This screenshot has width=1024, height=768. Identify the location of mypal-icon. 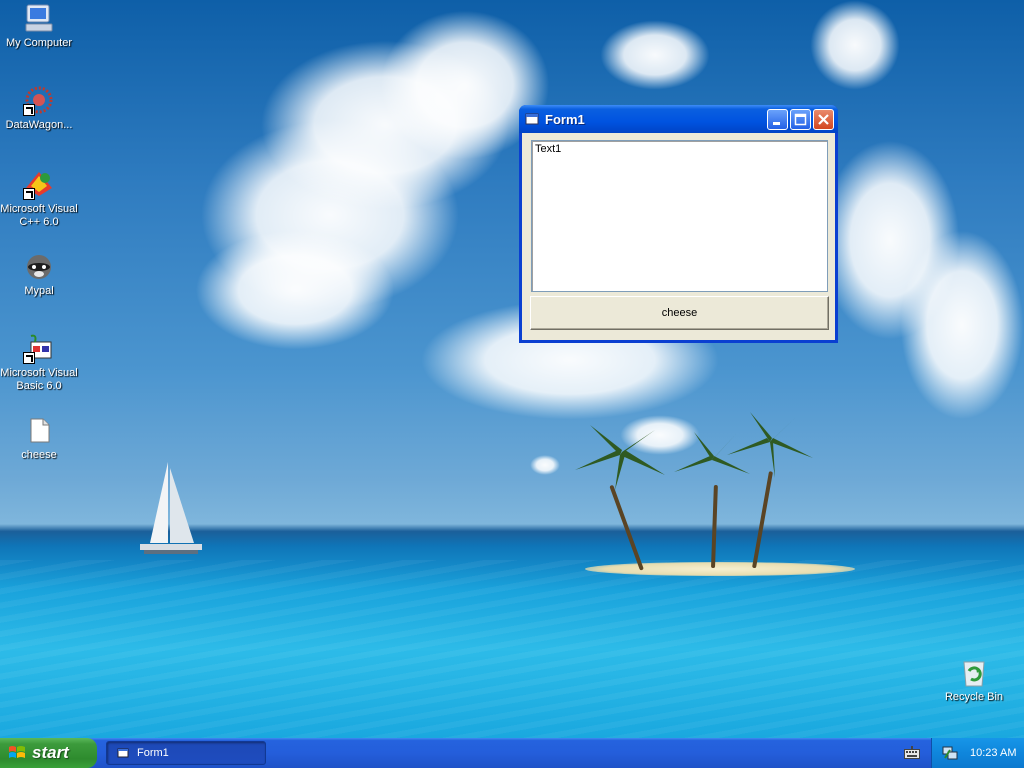
(39, 266).